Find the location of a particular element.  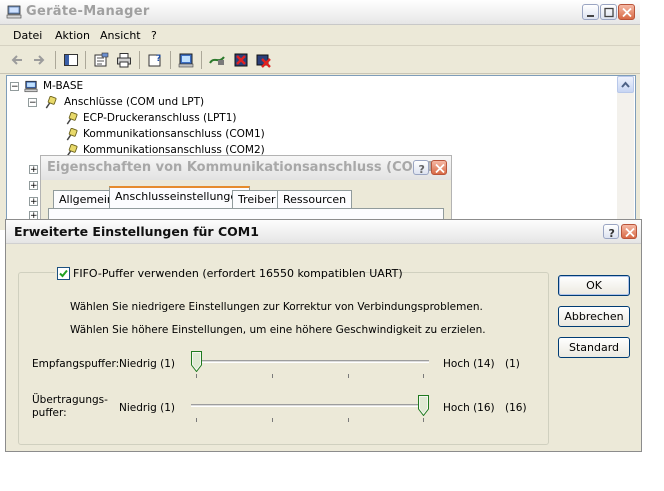

menu-datei: Datei is located at coordinates (27, 35).